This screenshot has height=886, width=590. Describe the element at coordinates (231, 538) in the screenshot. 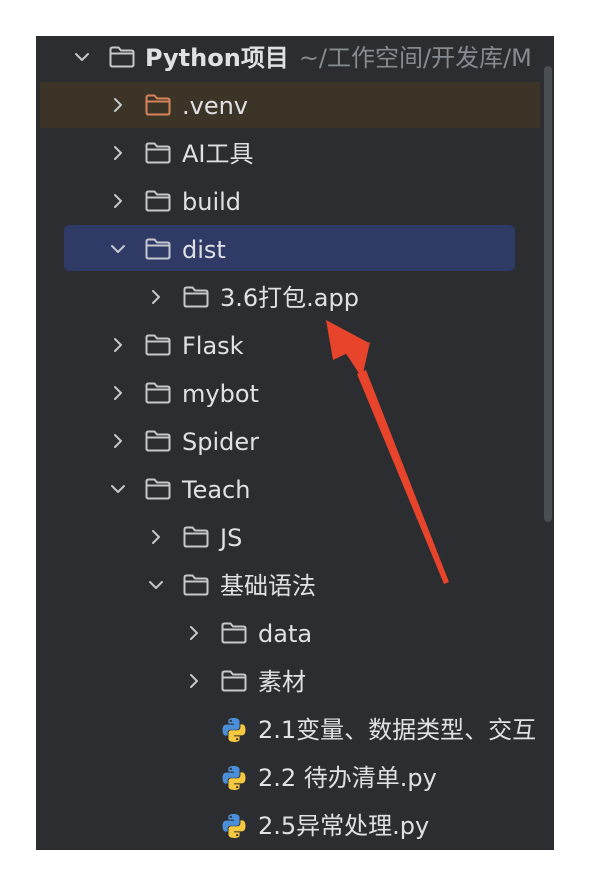

I see `tree-item-label: JS` at that location.